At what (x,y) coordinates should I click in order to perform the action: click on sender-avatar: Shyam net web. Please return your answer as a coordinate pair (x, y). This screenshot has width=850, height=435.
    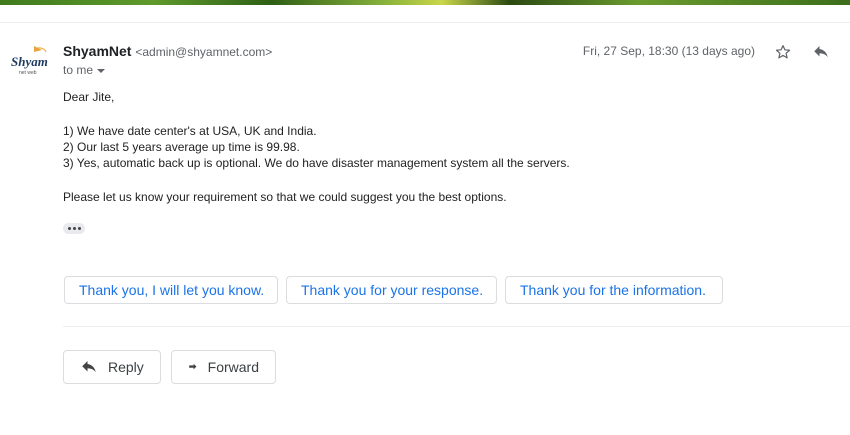
    Looking at the image, I should click on (30, 61).